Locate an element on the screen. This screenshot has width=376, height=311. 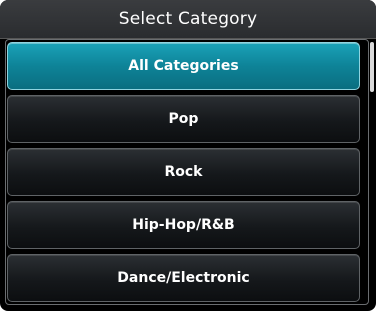
category-all-categories-button: All Categories is located at coordinates (183, 66).